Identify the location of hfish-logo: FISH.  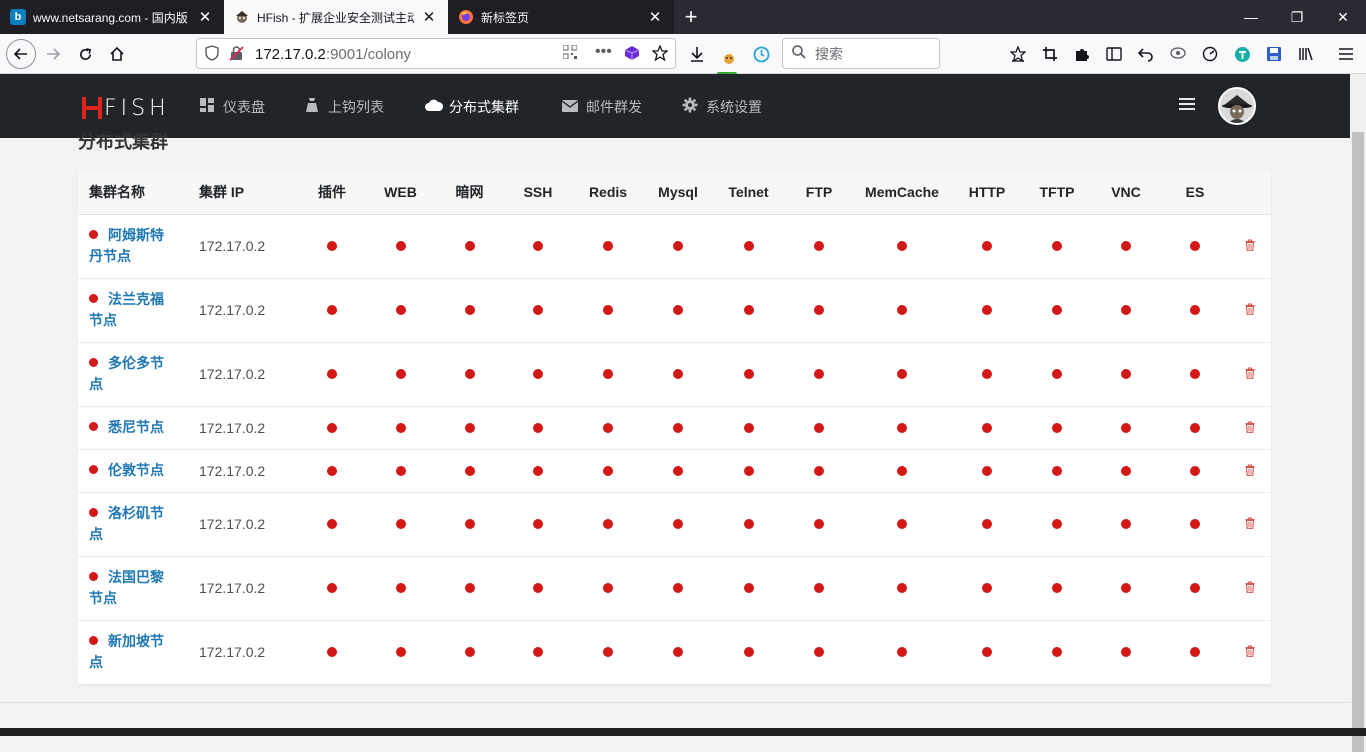
(126, 108).